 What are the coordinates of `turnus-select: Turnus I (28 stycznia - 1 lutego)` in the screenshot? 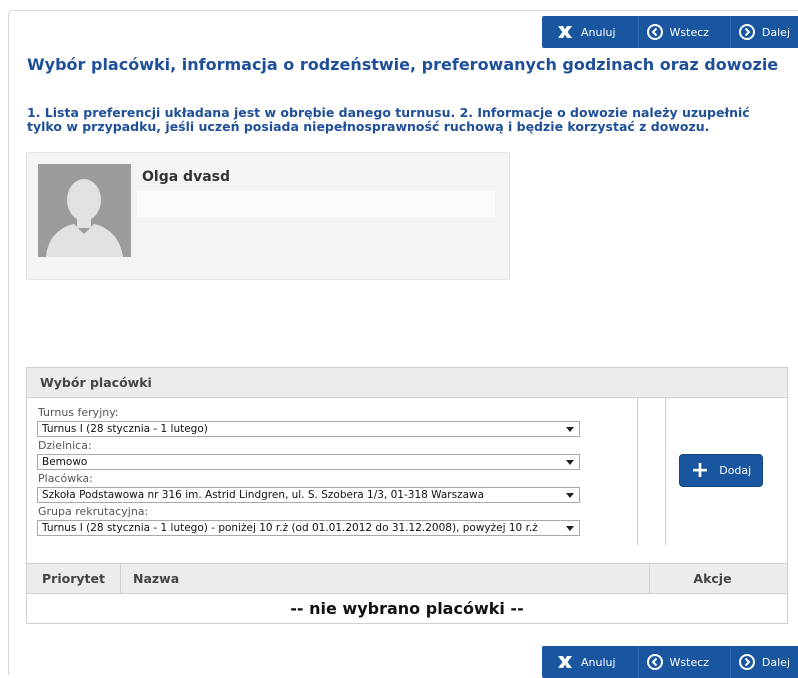 It's located at (308, 429).